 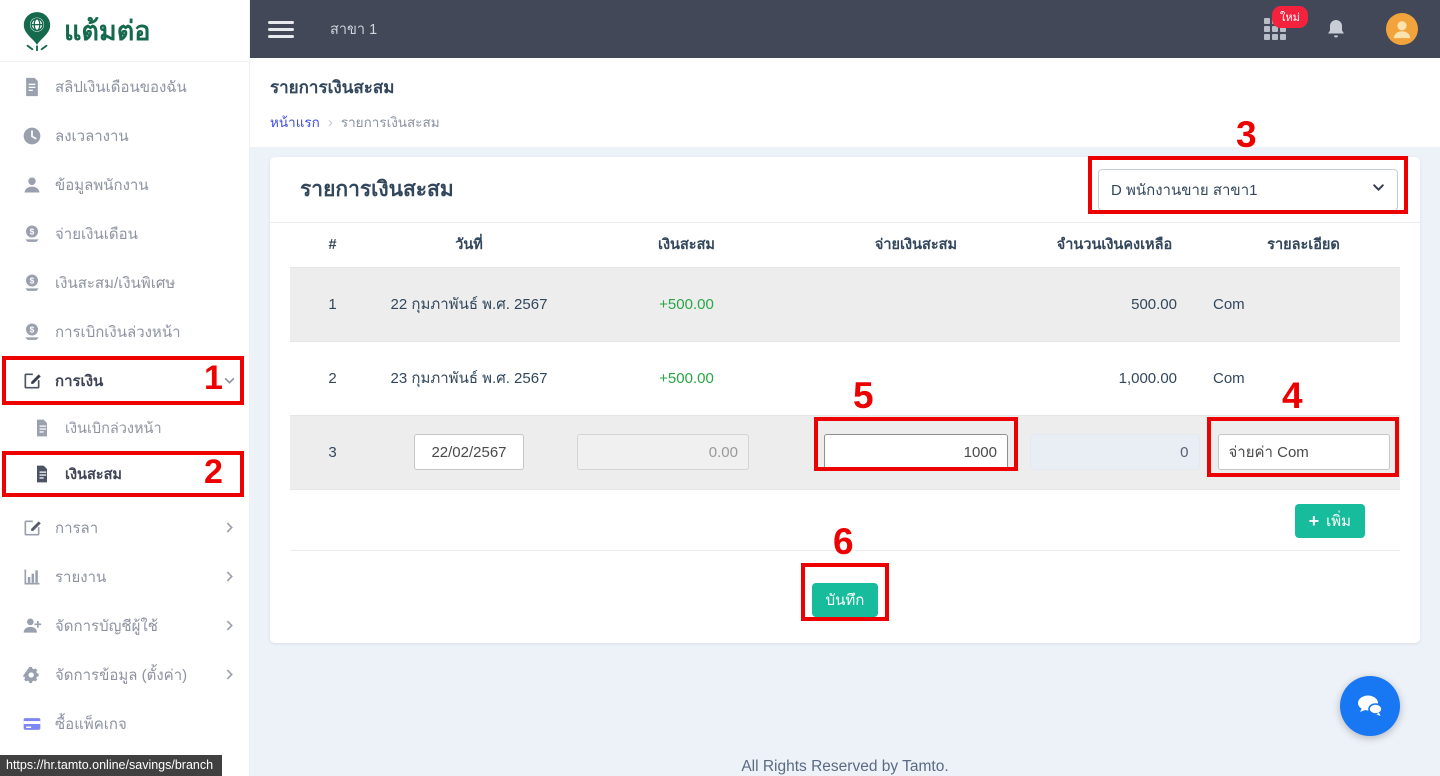 I want to click on person-icon, so click(x=32, y=185).